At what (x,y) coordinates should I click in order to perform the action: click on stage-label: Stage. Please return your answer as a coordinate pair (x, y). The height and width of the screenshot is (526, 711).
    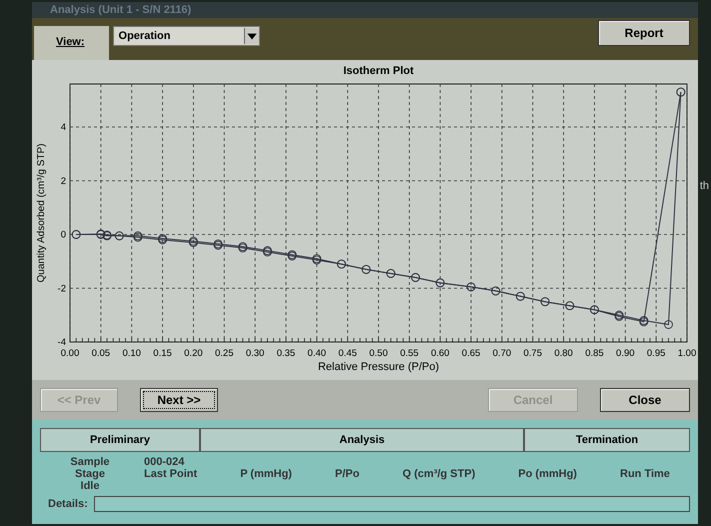
    Looking at the image, I should click on (90, 474).